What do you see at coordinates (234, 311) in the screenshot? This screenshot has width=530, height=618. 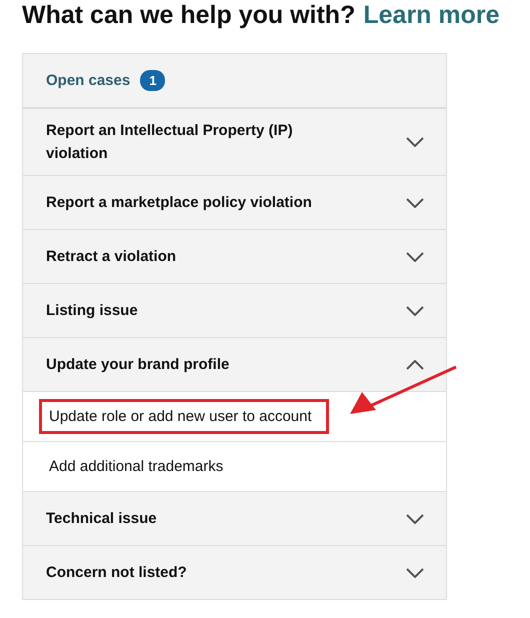 I see `accordion-header: Listing issue` at bounding box center [234, 311].